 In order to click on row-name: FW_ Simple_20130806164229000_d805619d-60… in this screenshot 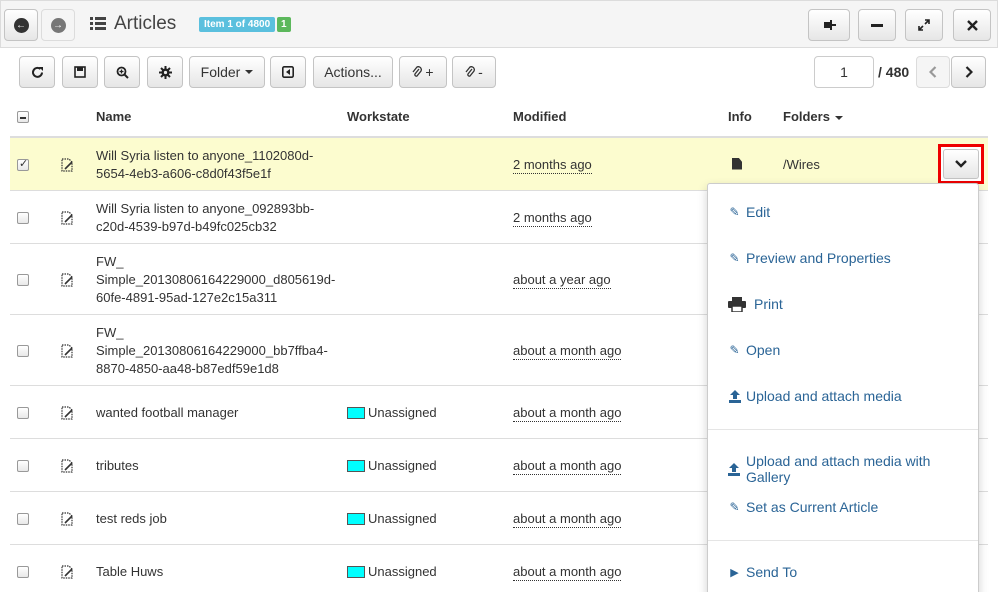, I will do `click(216, 280)`.